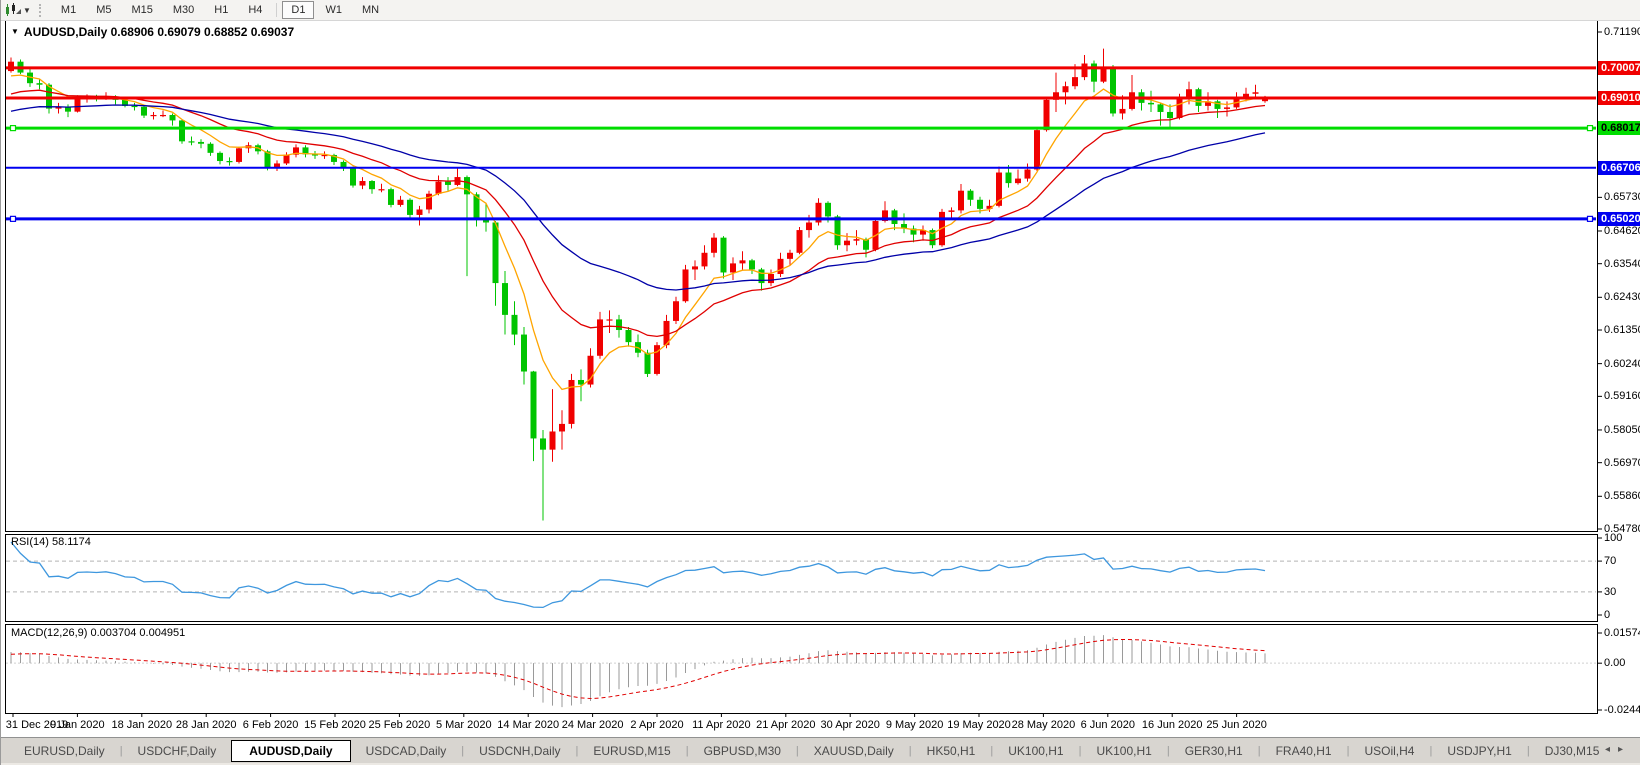 The image size is (1640, 765). I want to click on toolbar-grip, so click(40, 10).